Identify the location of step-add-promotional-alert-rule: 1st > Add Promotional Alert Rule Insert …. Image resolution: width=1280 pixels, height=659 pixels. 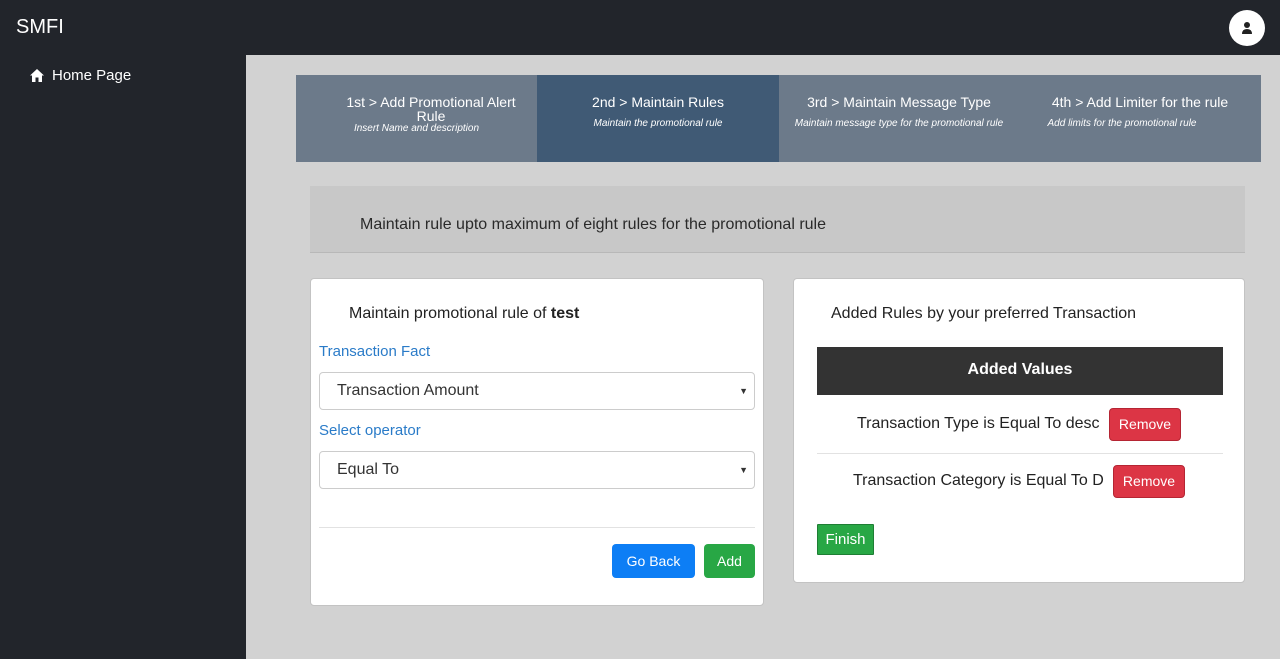
(416, 118).